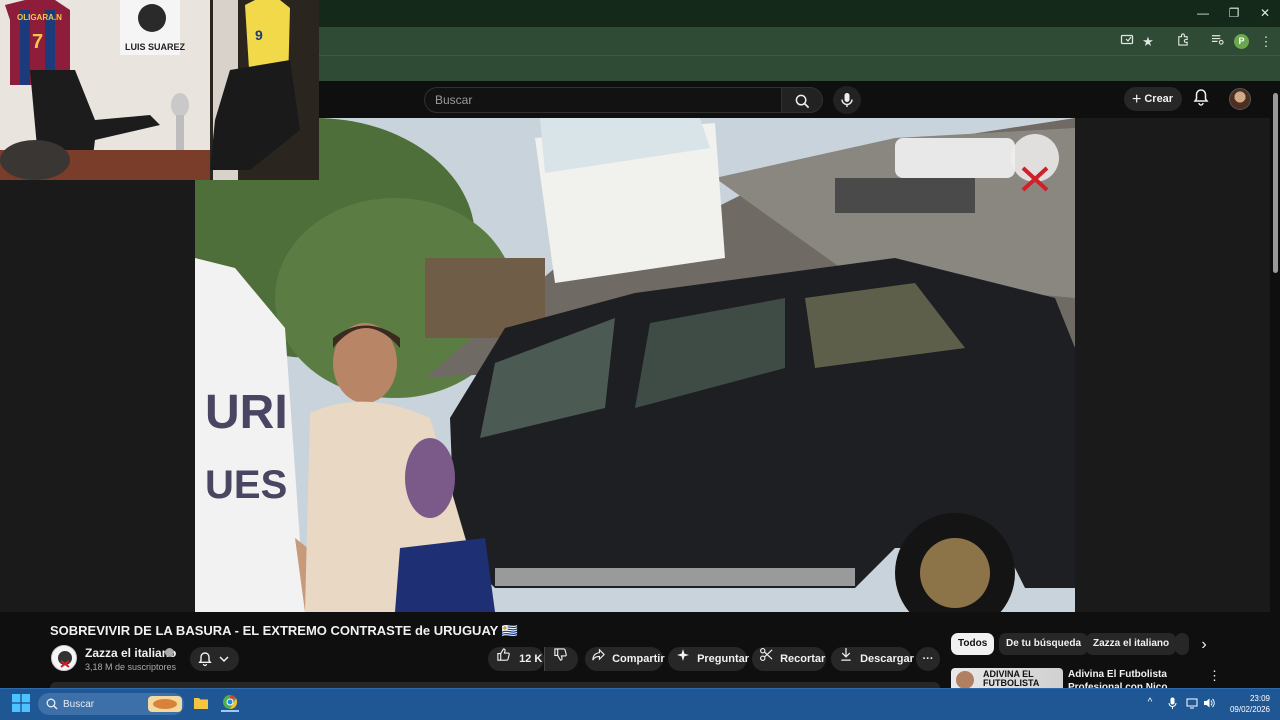 The image size is (1280, 720). What do you see at coordinates (1044, 644) in the screenshot?
I see `chip-de-tu-busqueda: De tu búsqueda` at bounding box center [1044, 644].